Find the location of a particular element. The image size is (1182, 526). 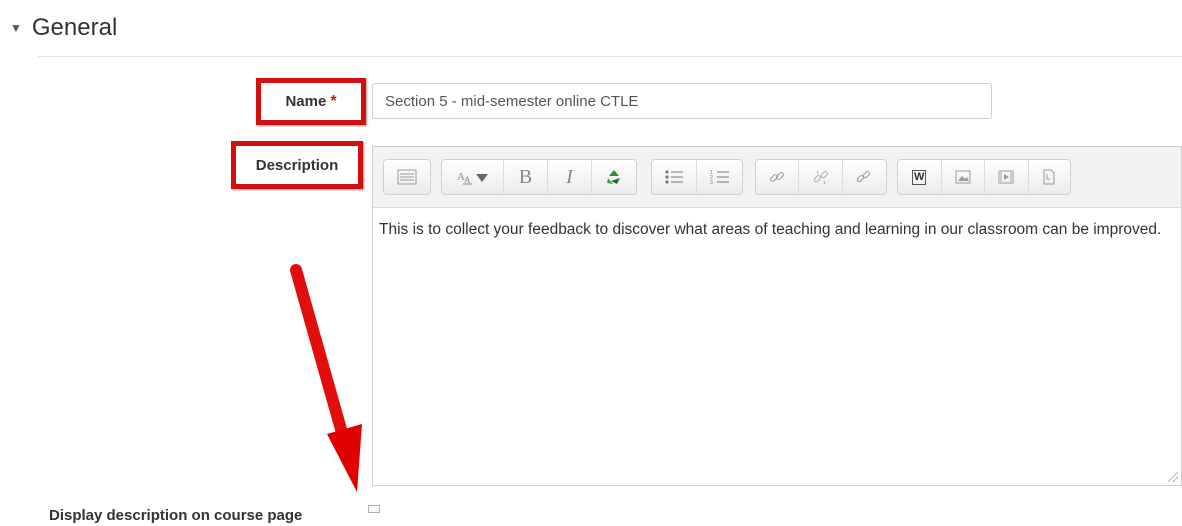

display-description-checkbox is located at coordinates (374, 509).